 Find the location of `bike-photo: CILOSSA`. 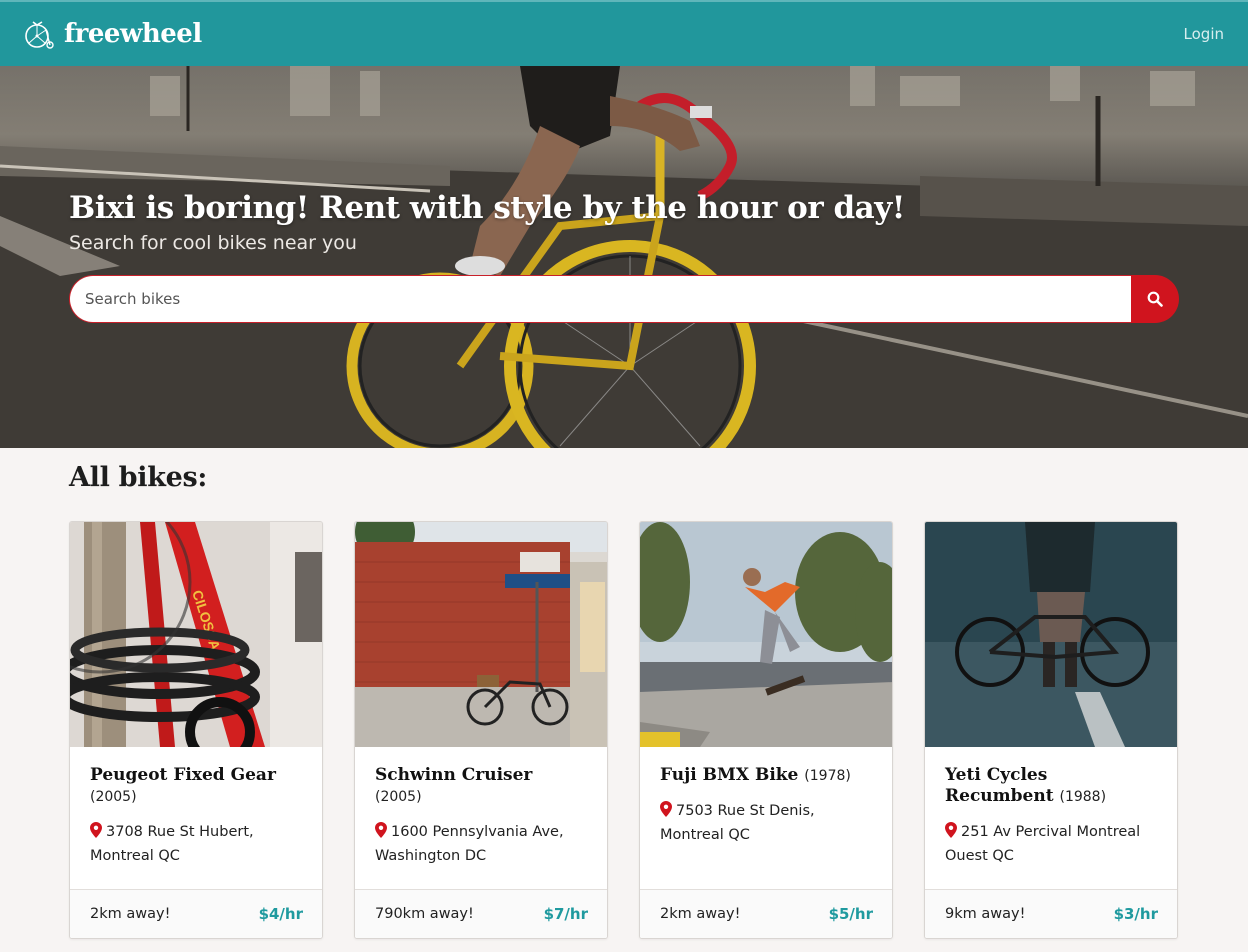

bike-photo: CILOSSA is located at coordinates (196, 634).